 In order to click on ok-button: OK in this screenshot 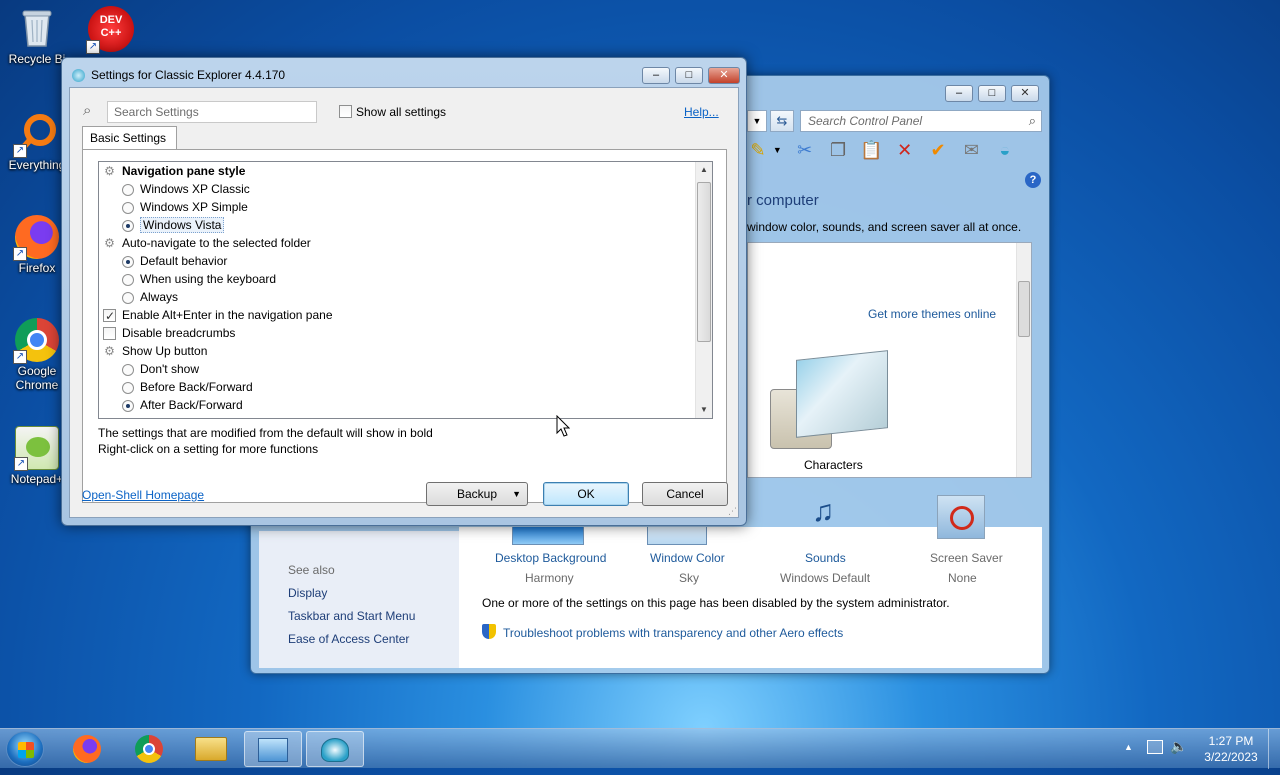, I will do `click(586, 494)`.